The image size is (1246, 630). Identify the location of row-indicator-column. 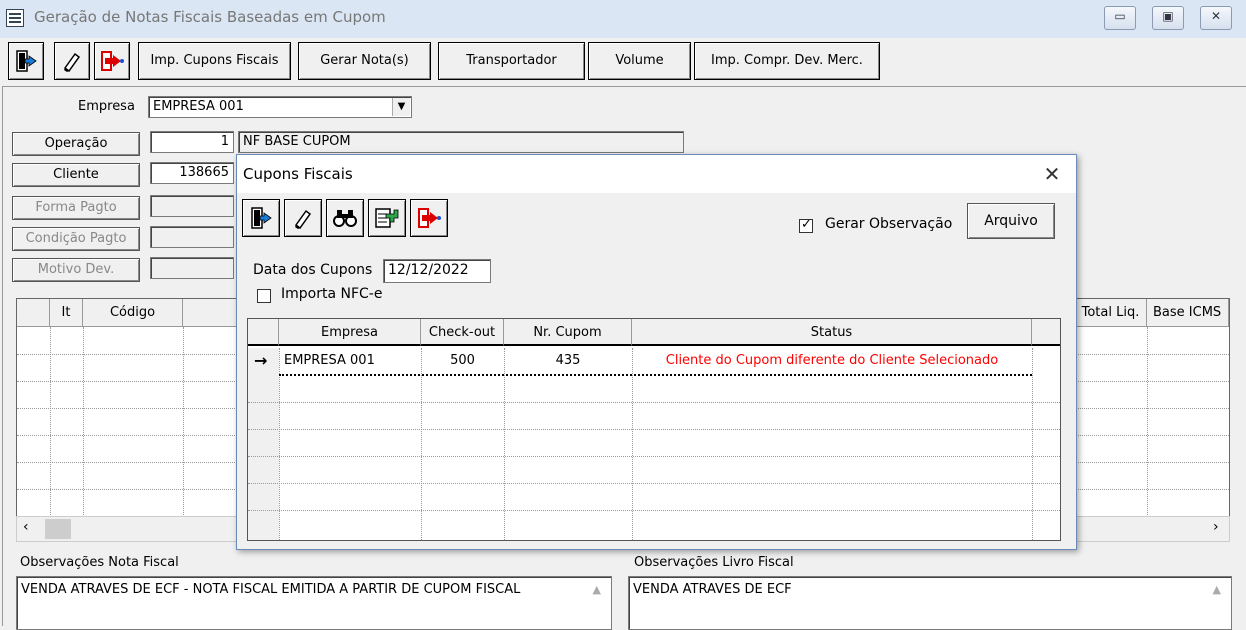
(263, 444).